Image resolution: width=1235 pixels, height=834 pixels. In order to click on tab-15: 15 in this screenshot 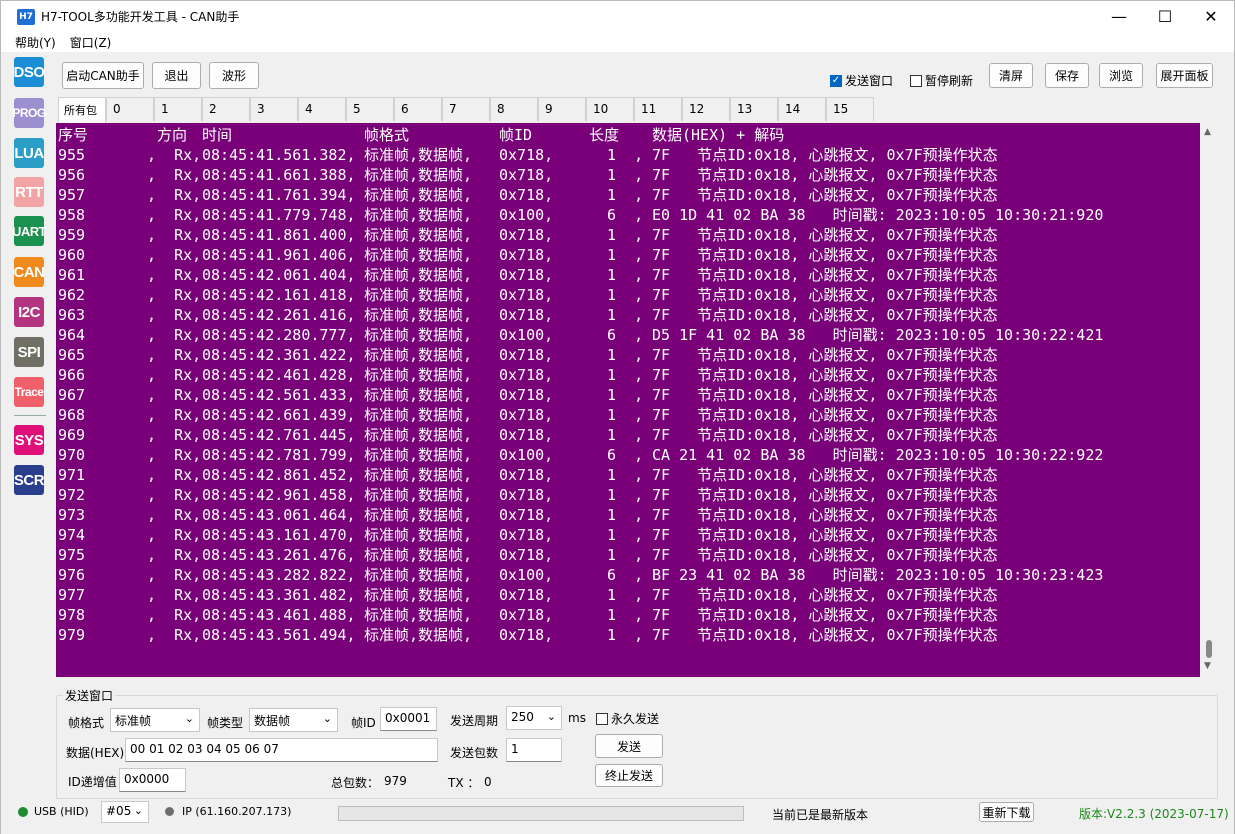, I will do `click(850, 109)`.